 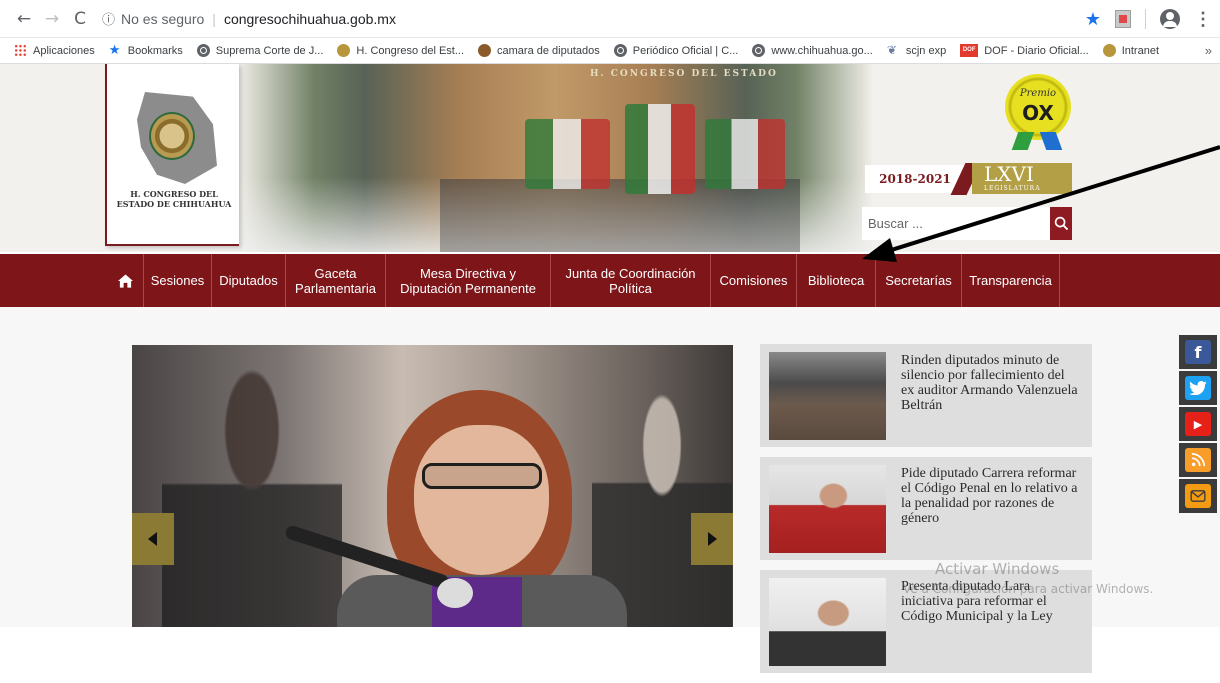 I want to click on logo-text: H. CONGRESO DEL ESTADO DE CHIHUAHUA, so click(x=174, y=199).